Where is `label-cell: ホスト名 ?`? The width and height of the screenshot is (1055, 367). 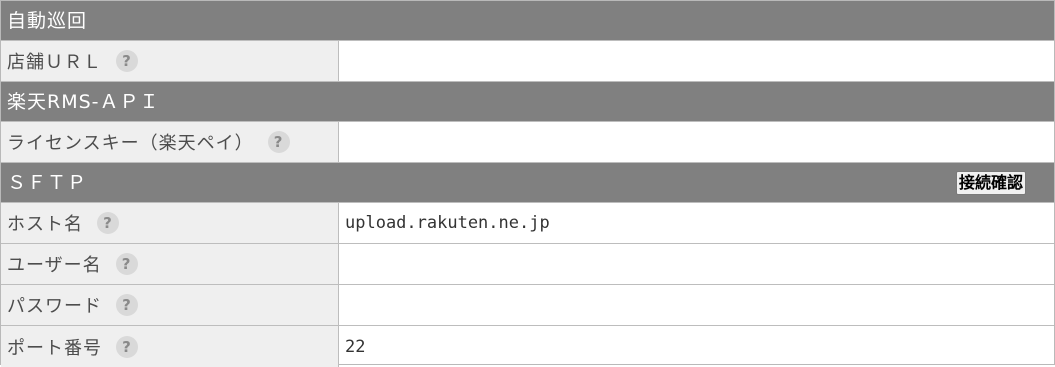 label-cell: ホスト名 ? is located at coordinates (170, 223).